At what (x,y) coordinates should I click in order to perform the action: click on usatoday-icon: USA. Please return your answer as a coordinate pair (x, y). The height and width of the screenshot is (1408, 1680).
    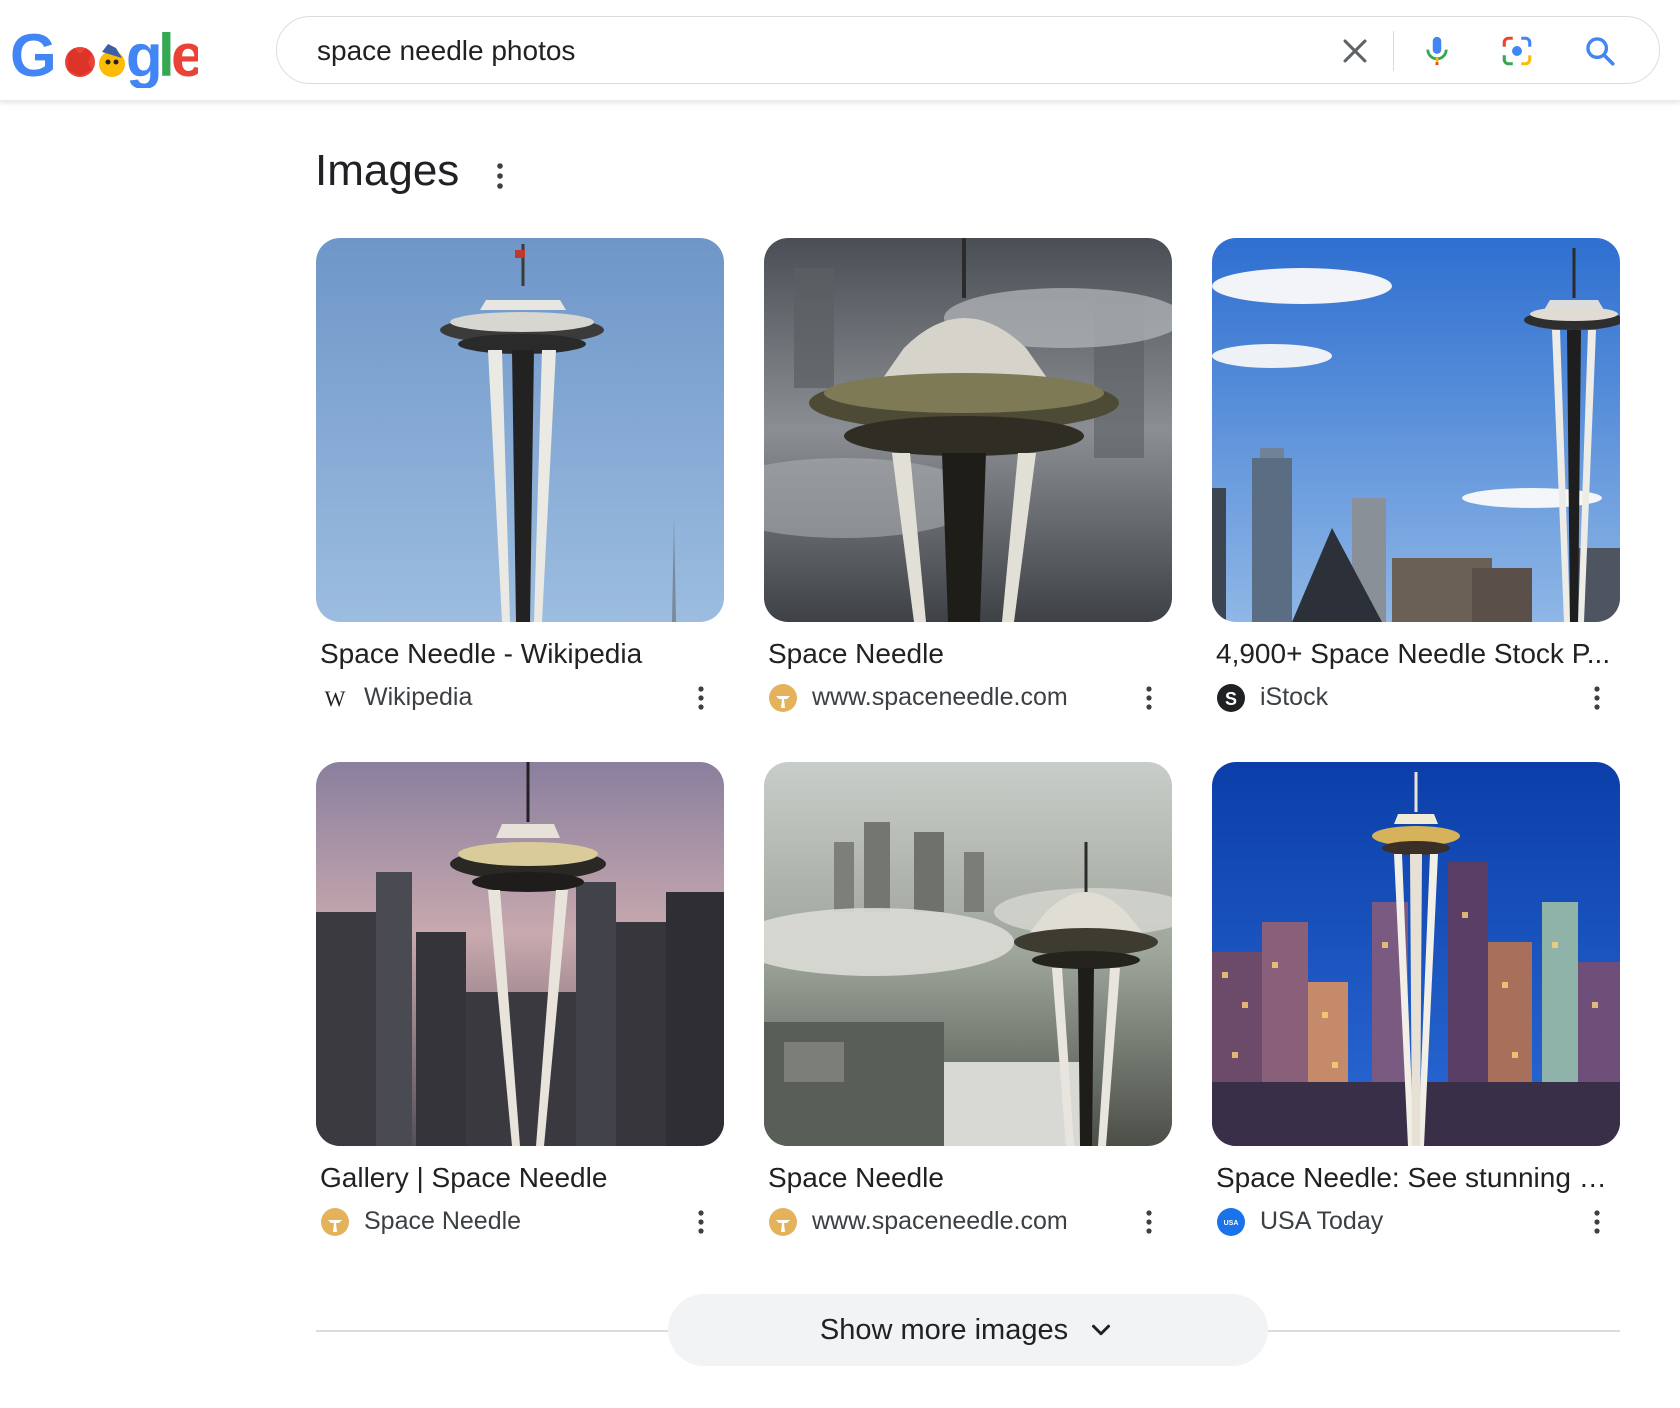
    Looking at the image, I should click on (1231, 1222).